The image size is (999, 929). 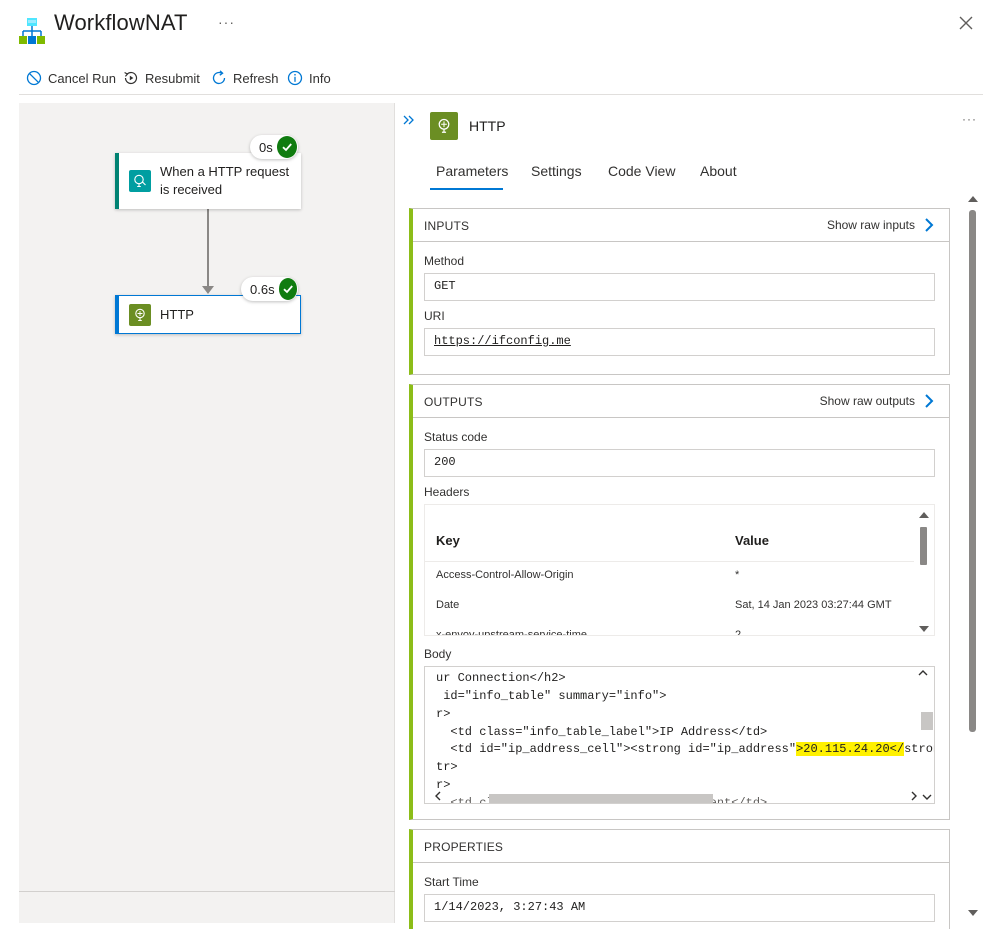 I want to click on resubmit-icon, so click(x=131, y=78).